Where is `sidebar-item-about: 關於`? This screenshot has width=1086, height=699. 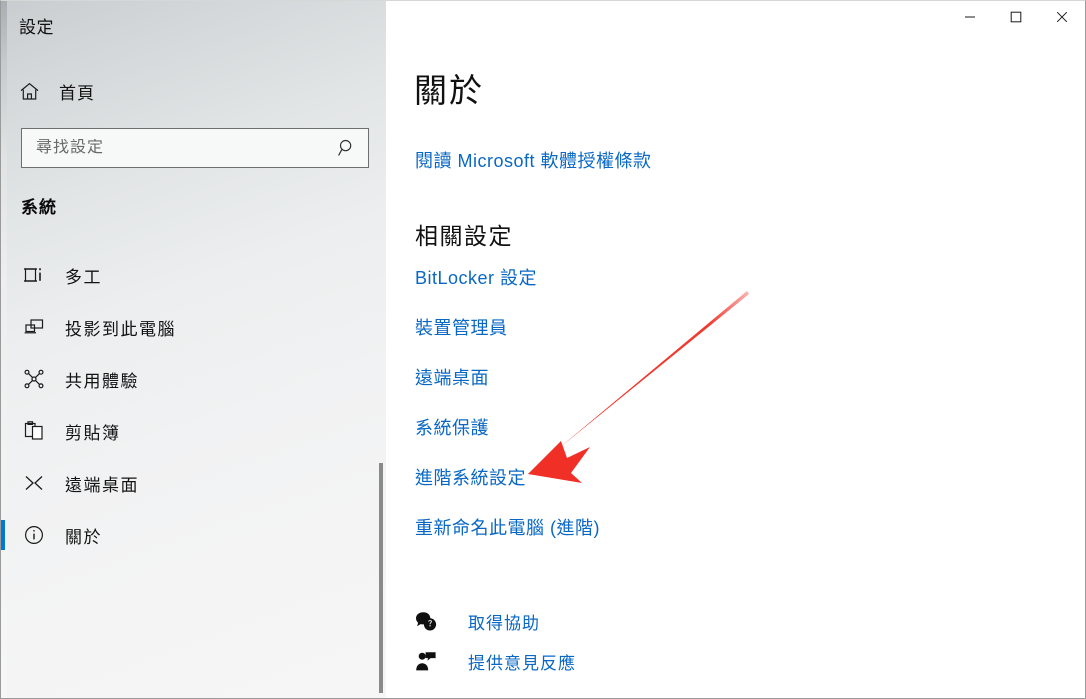
sidebar-item-about: 關於 is located at coordinates (190, 535).